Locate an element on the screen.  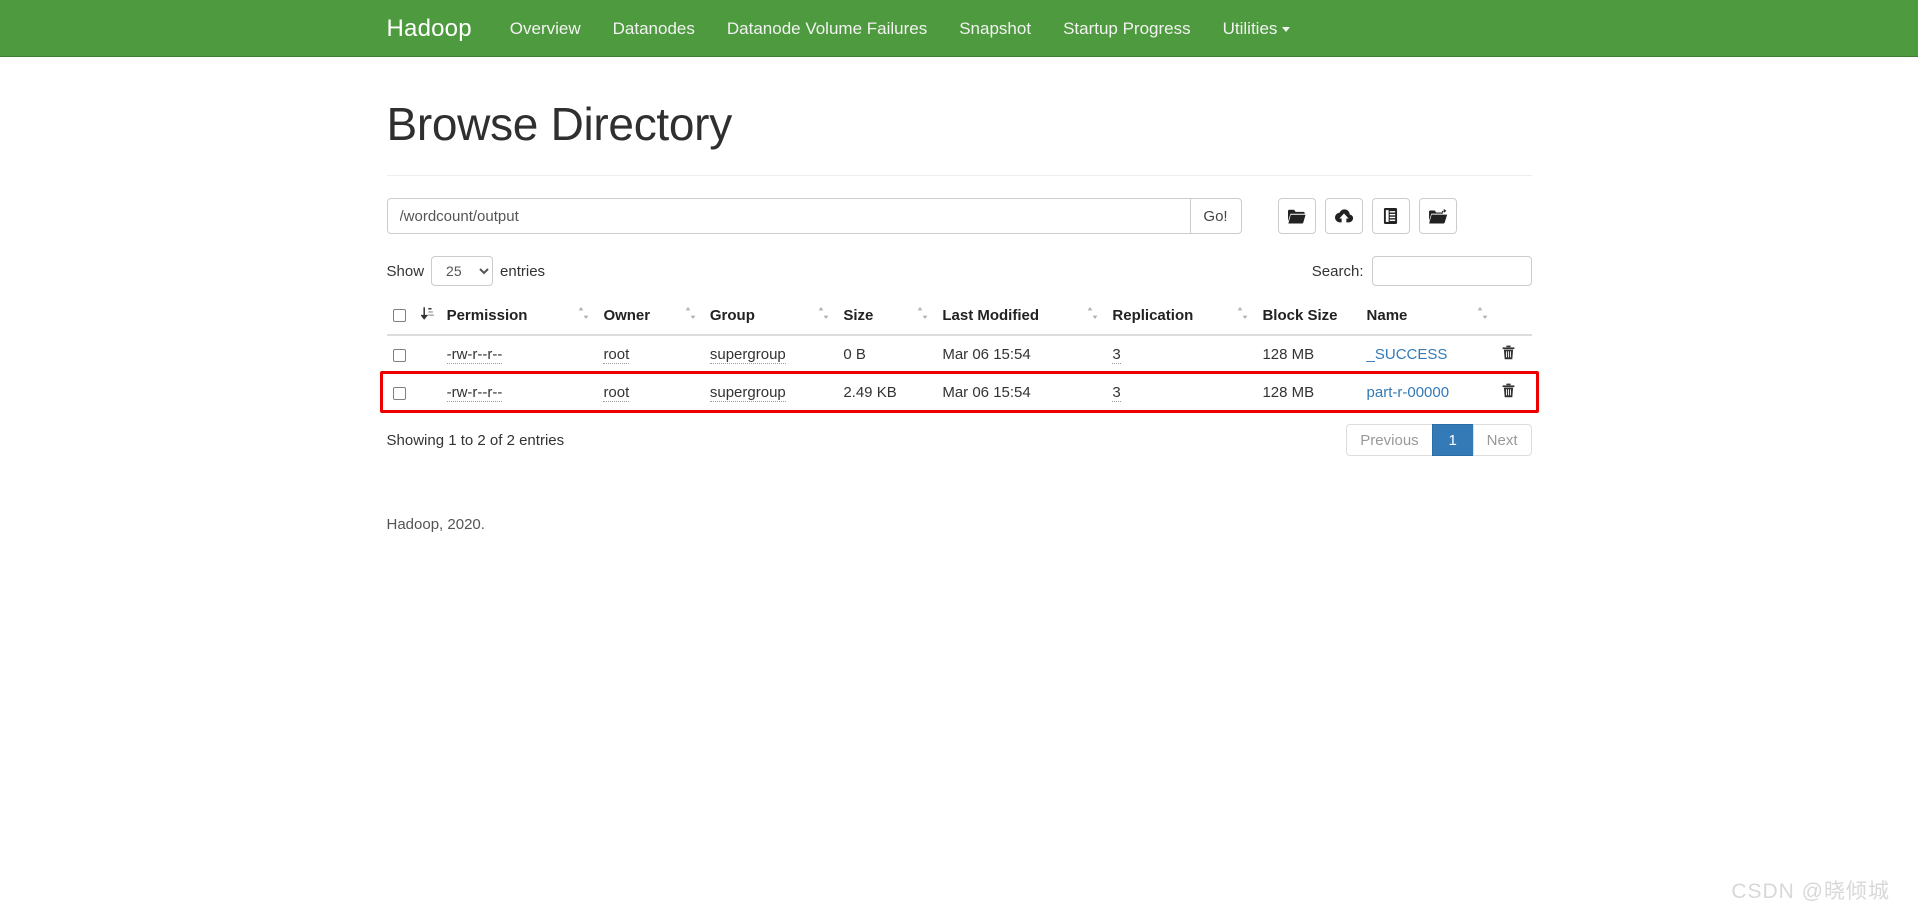
csdn-watermark: CSDN @晓倾城 is located at coordinates (1810, 891).